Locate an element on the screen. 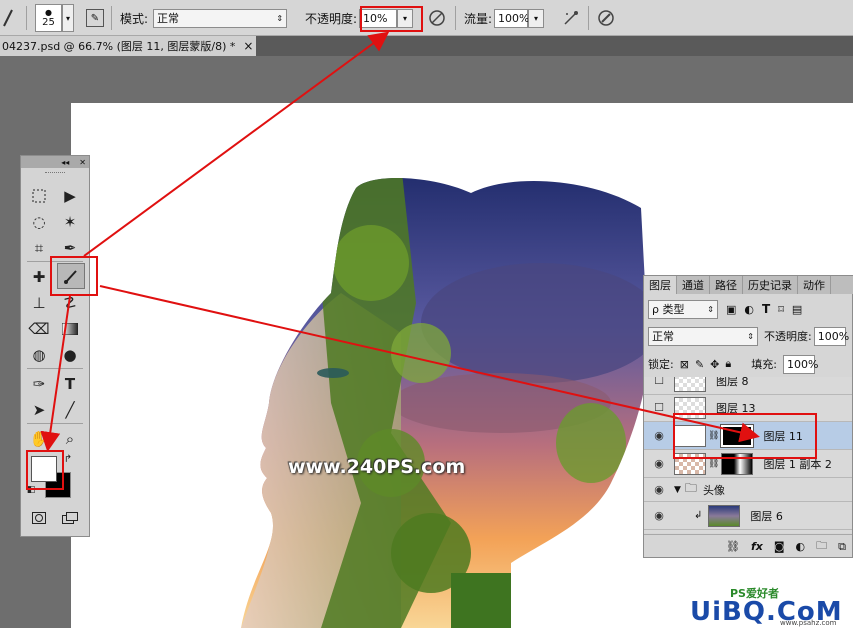 The image size is (853, 628). site-logo: PS爱好者 UiBQ.CoM www.psahz.com is located at coordinates (771, 606).